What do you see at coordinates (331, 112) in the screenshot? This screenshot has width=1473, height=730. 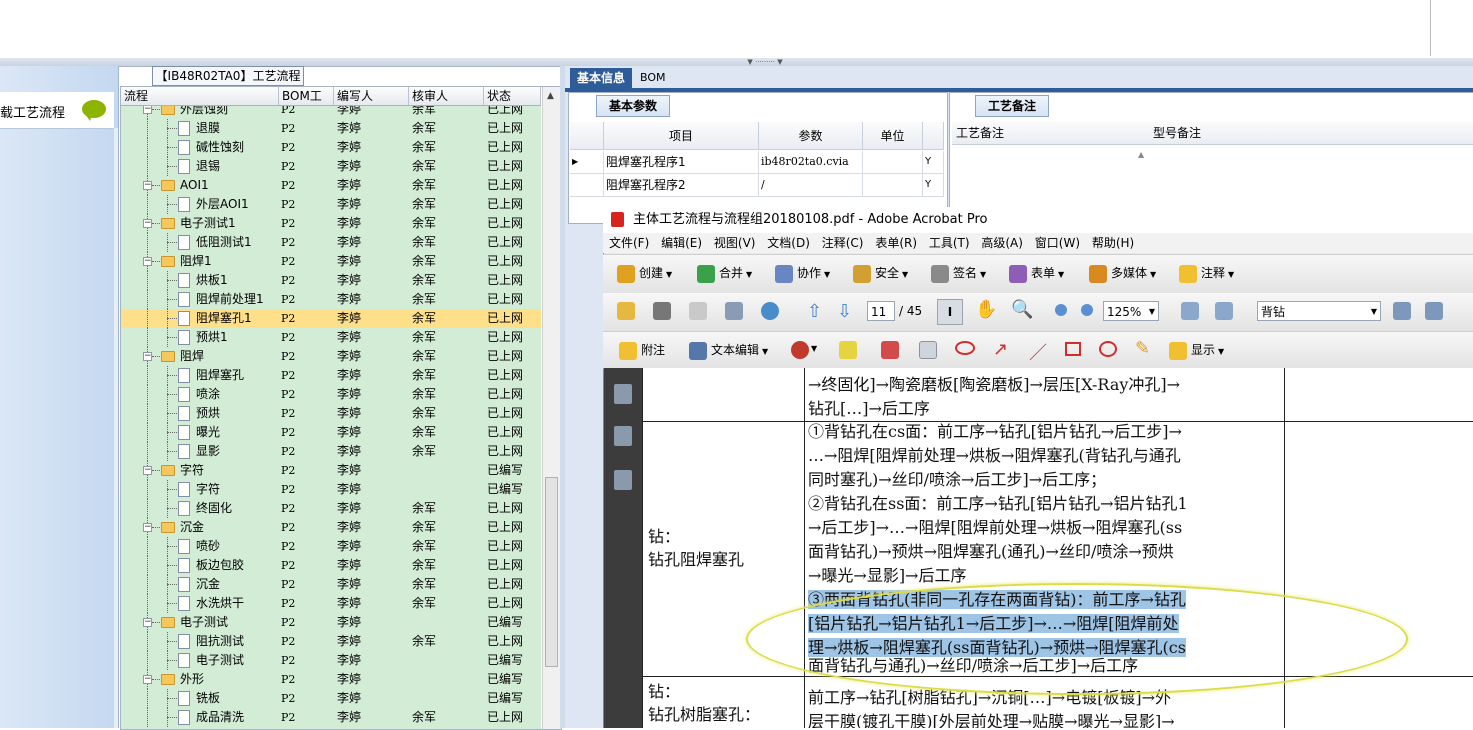 I see `table-row: − 外层蚀刻 P2 李婷 余军 已上网` at bounding box center [331, 112].